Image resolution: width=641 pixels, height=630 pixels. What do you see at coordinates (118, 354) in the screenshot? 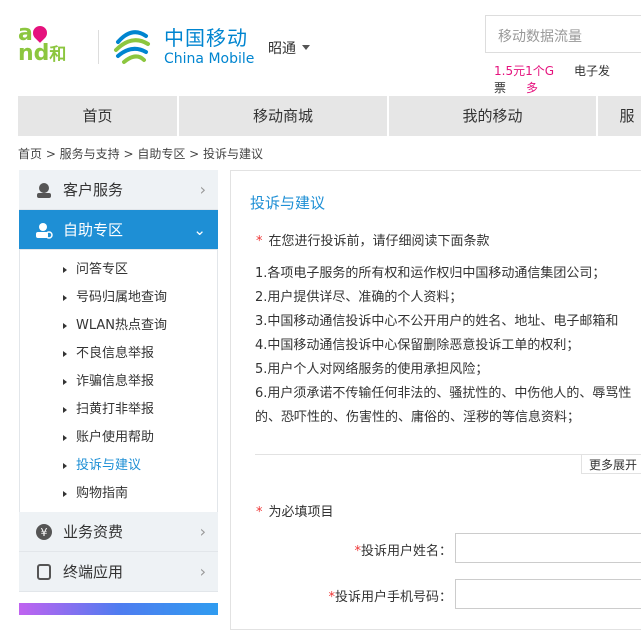
I see `submenu-item: 不良信息举报` at bounding box center [118, 354].